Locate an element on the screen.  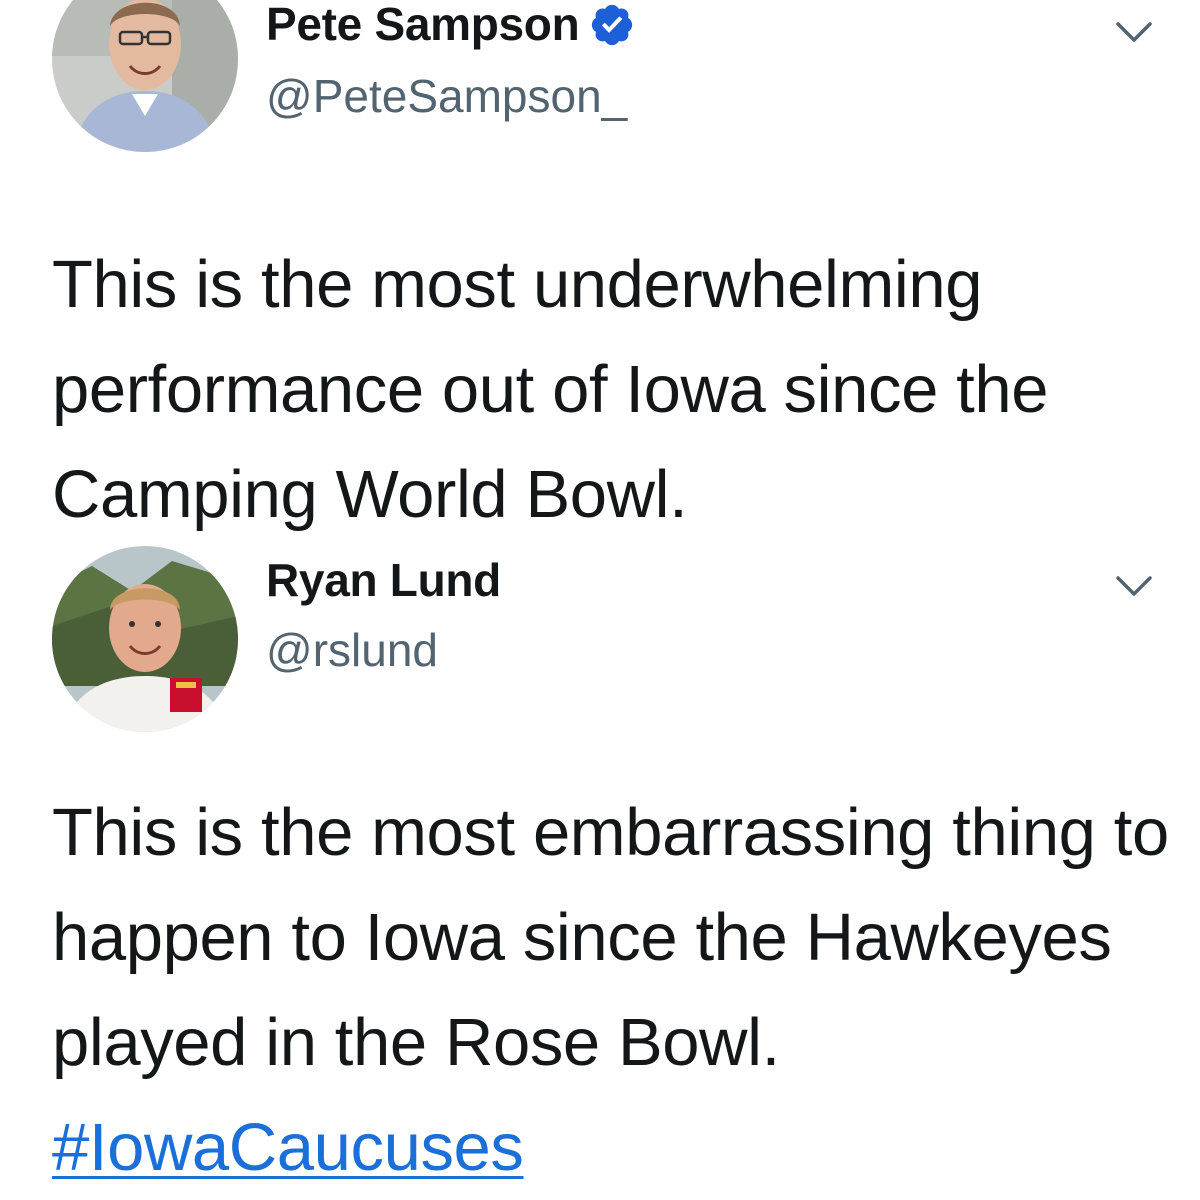
verified-badge-icon is located at coordinates (612, 24).